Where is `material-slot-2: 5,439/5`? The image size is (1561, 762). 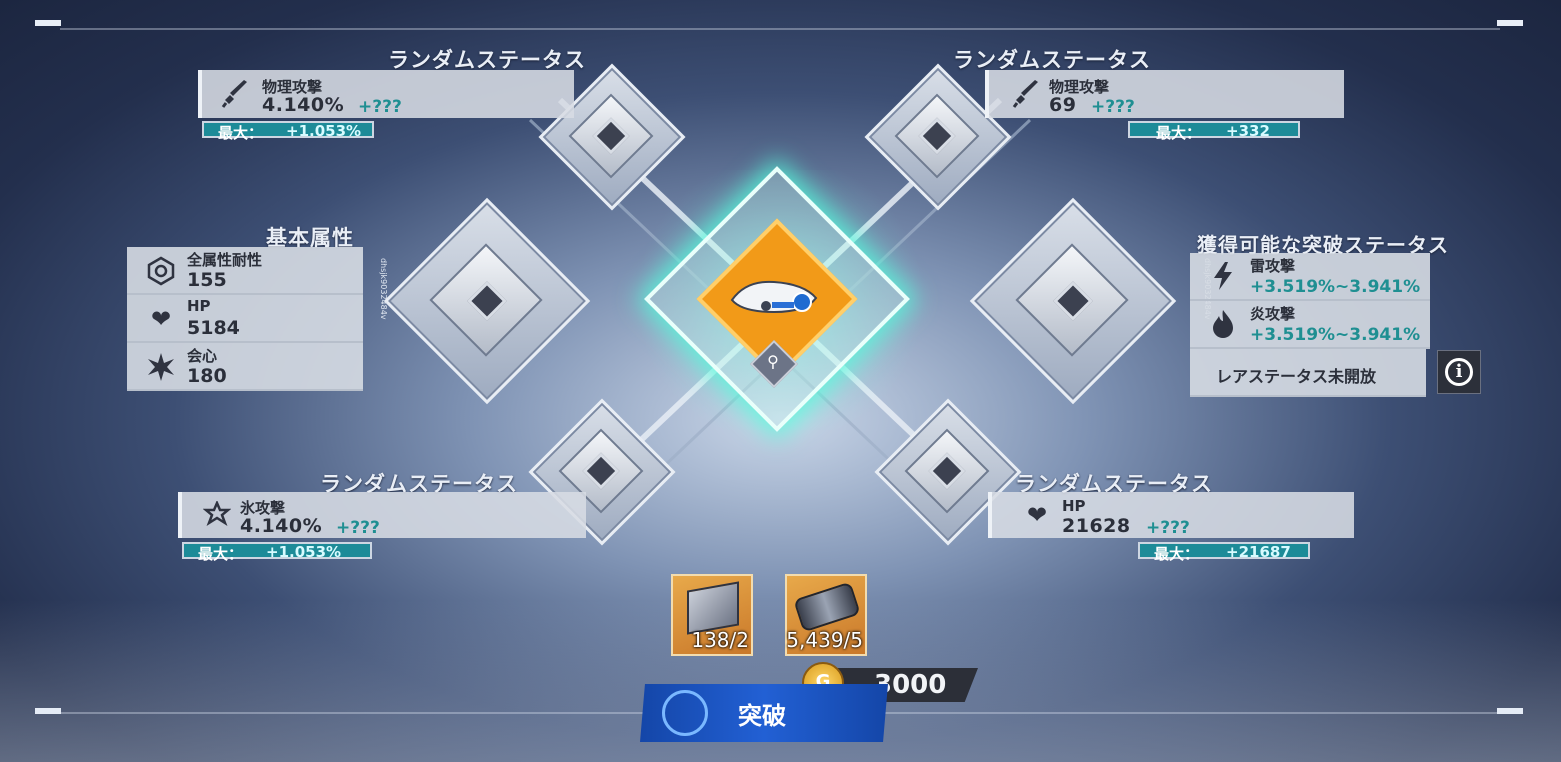
material-slot-2: 5,439/5 is located at coordinates (826, 615).